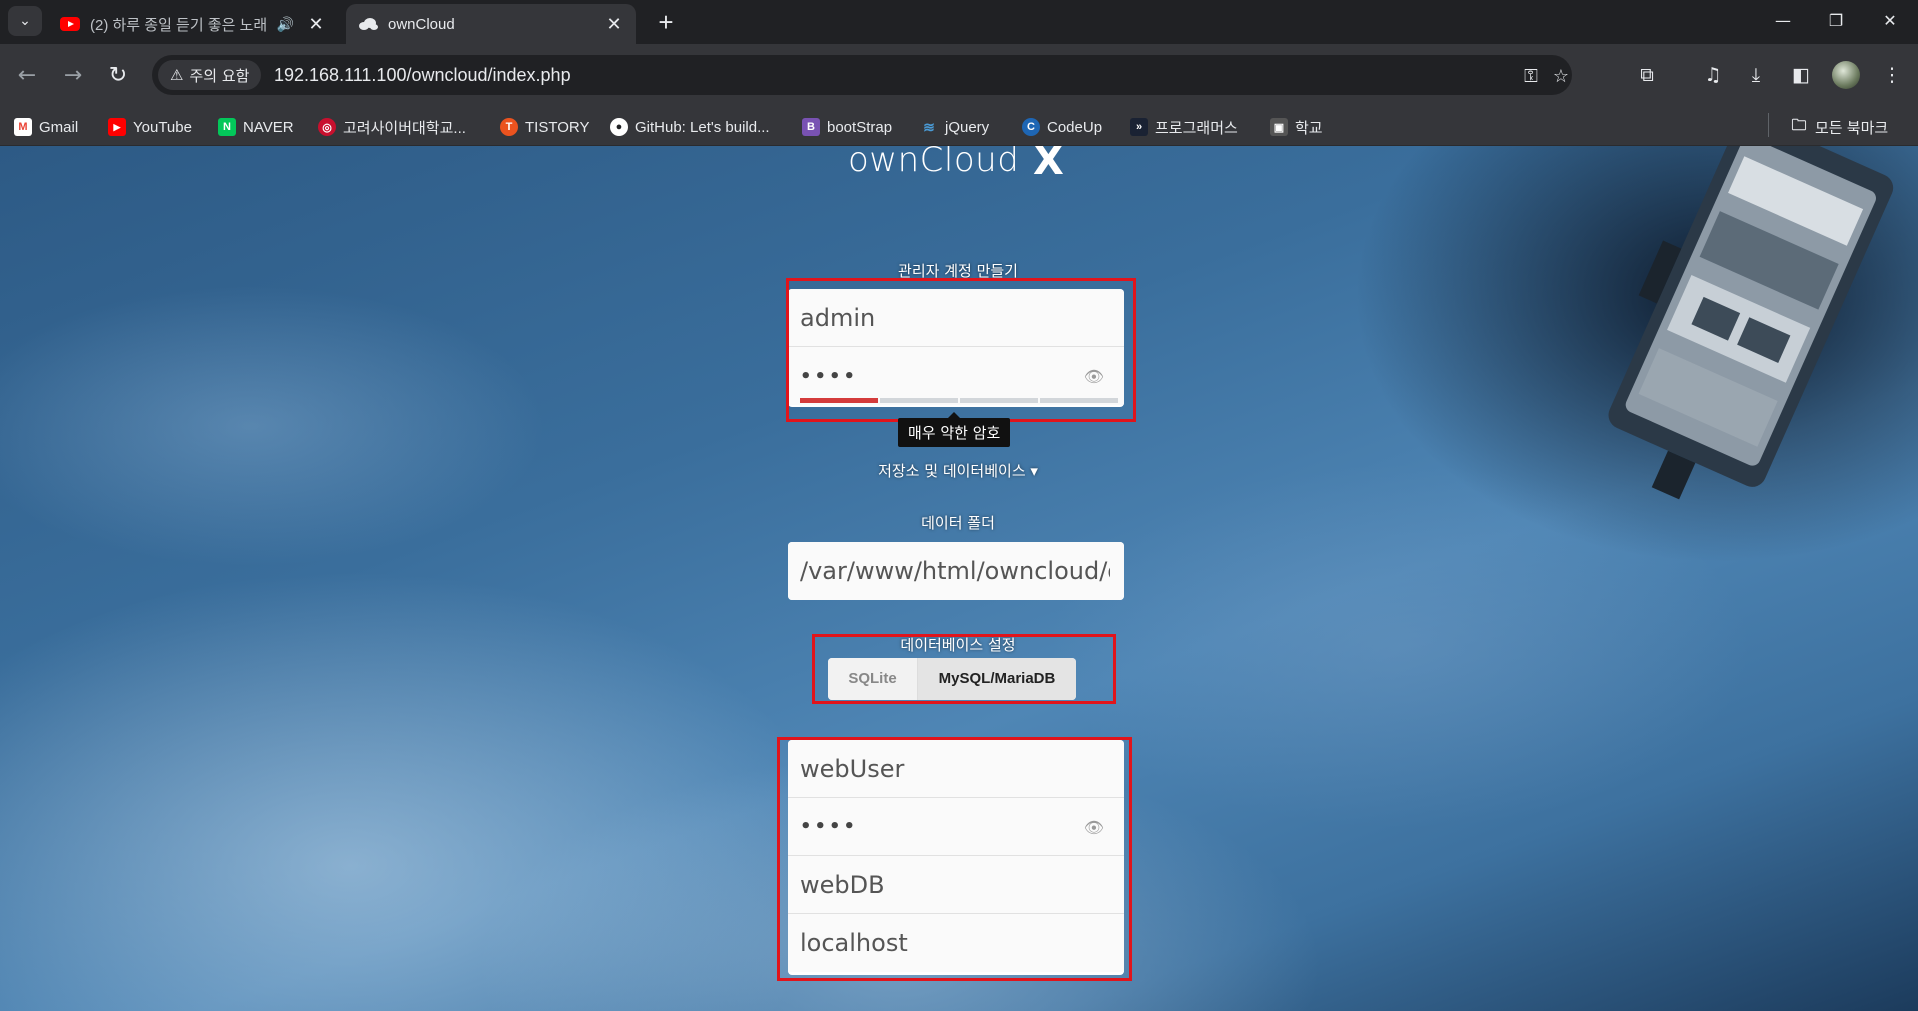 The height and width of the screenshot is (1011, 1918). I want to click on bookmark-label: 학교, so click(1309, 128).